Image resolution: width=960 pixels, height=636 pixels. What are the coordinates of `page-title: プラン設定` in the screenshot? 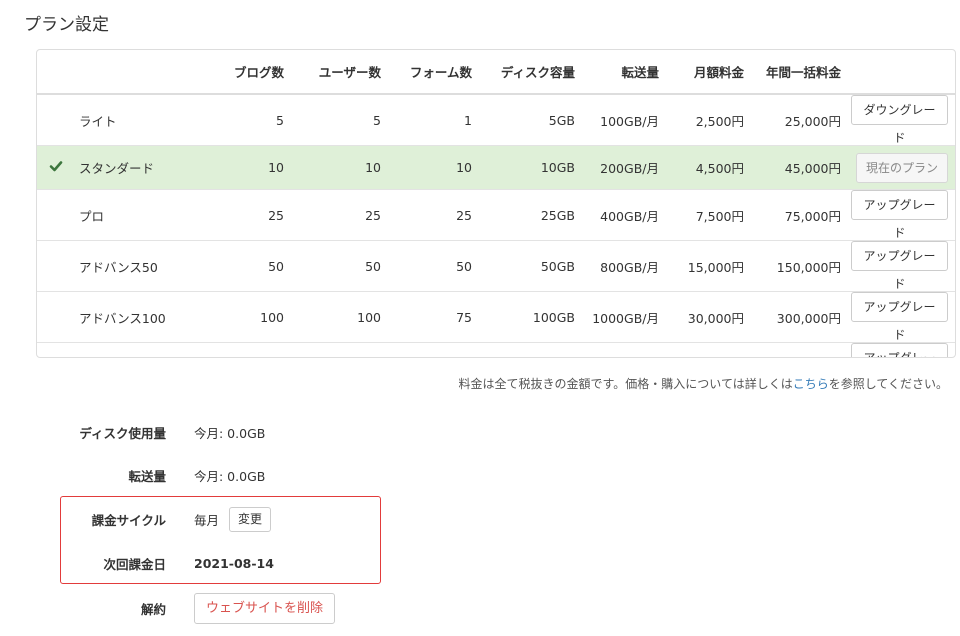 It's located at (66, 25).